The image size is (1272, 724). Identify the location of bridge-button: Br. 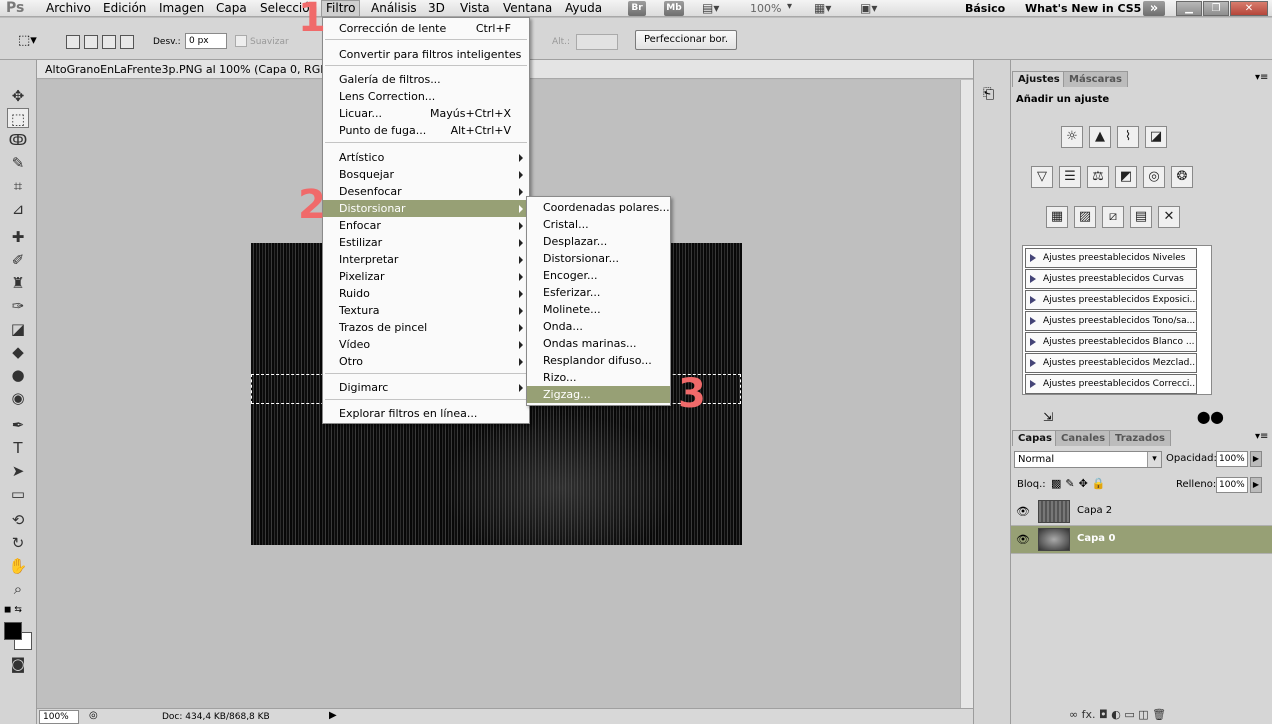
(637, 8).